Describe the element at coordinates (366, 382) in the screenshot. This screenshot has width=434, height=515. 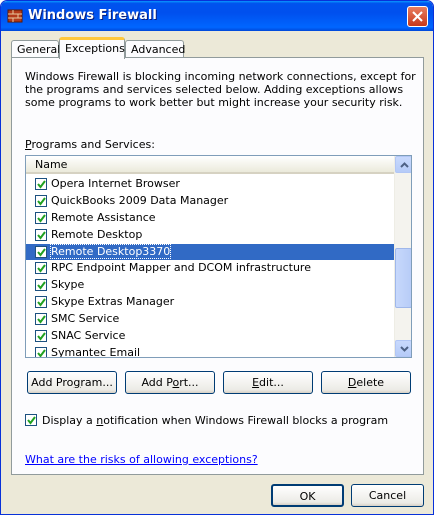
I see `delete-button: Delete` at that location.